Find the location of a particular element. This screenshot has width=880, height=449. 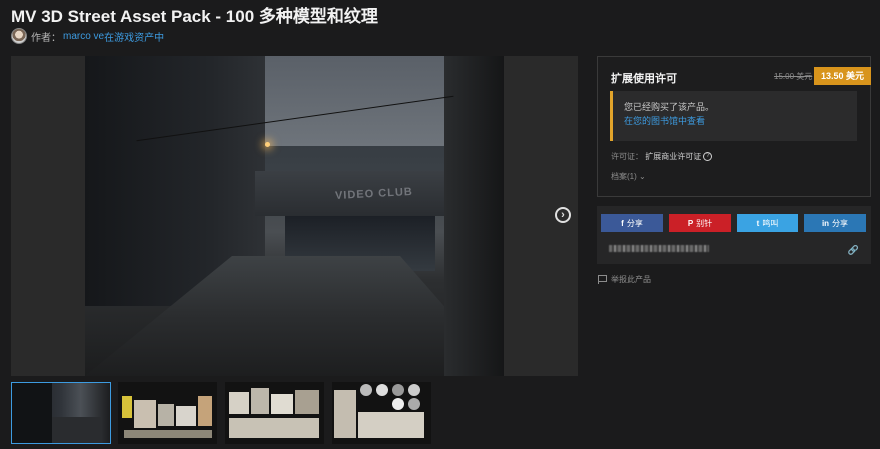

facebook-icon: f is located at coordinates (622, 223).